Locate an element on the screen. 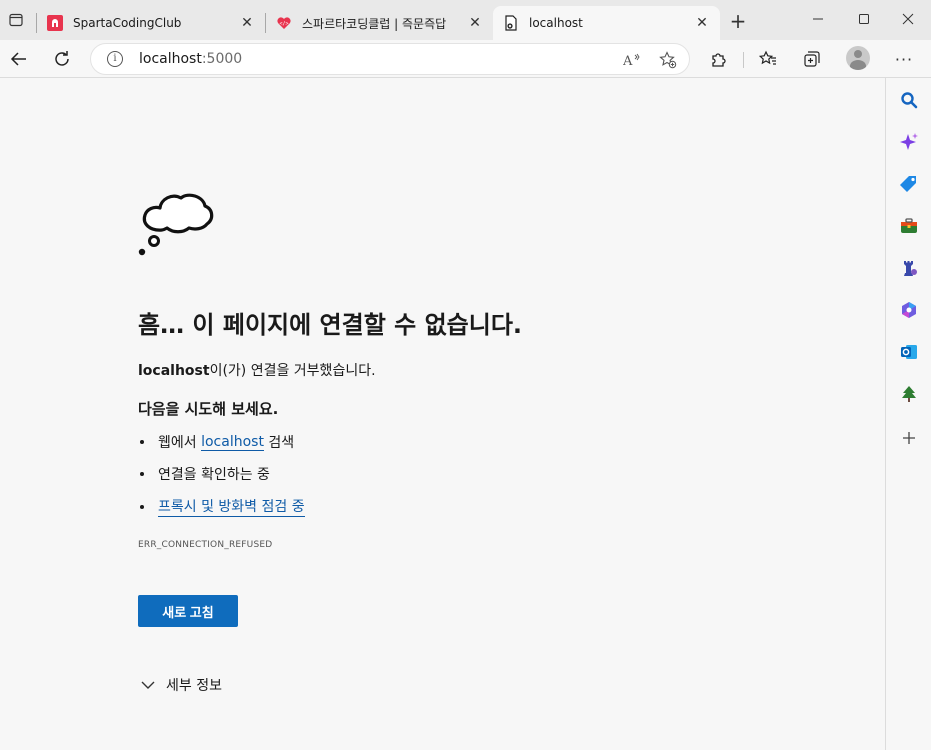 The image size is (931, 750). heart-code-icon: </> is located at coordinates (284, 23).